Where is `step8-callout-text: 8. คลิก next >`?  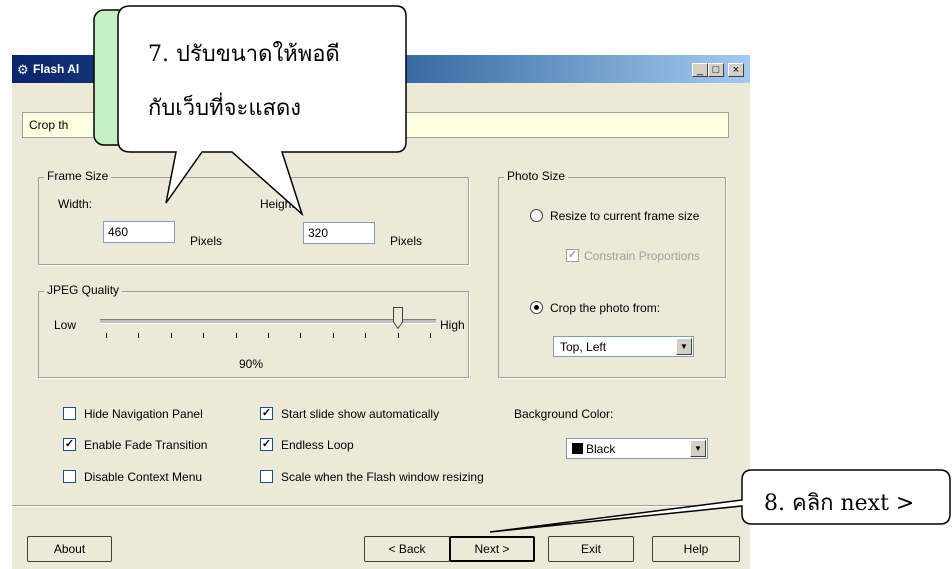 step8-callout-text: 8. คลิก next > is located at coordinates (839, 503).